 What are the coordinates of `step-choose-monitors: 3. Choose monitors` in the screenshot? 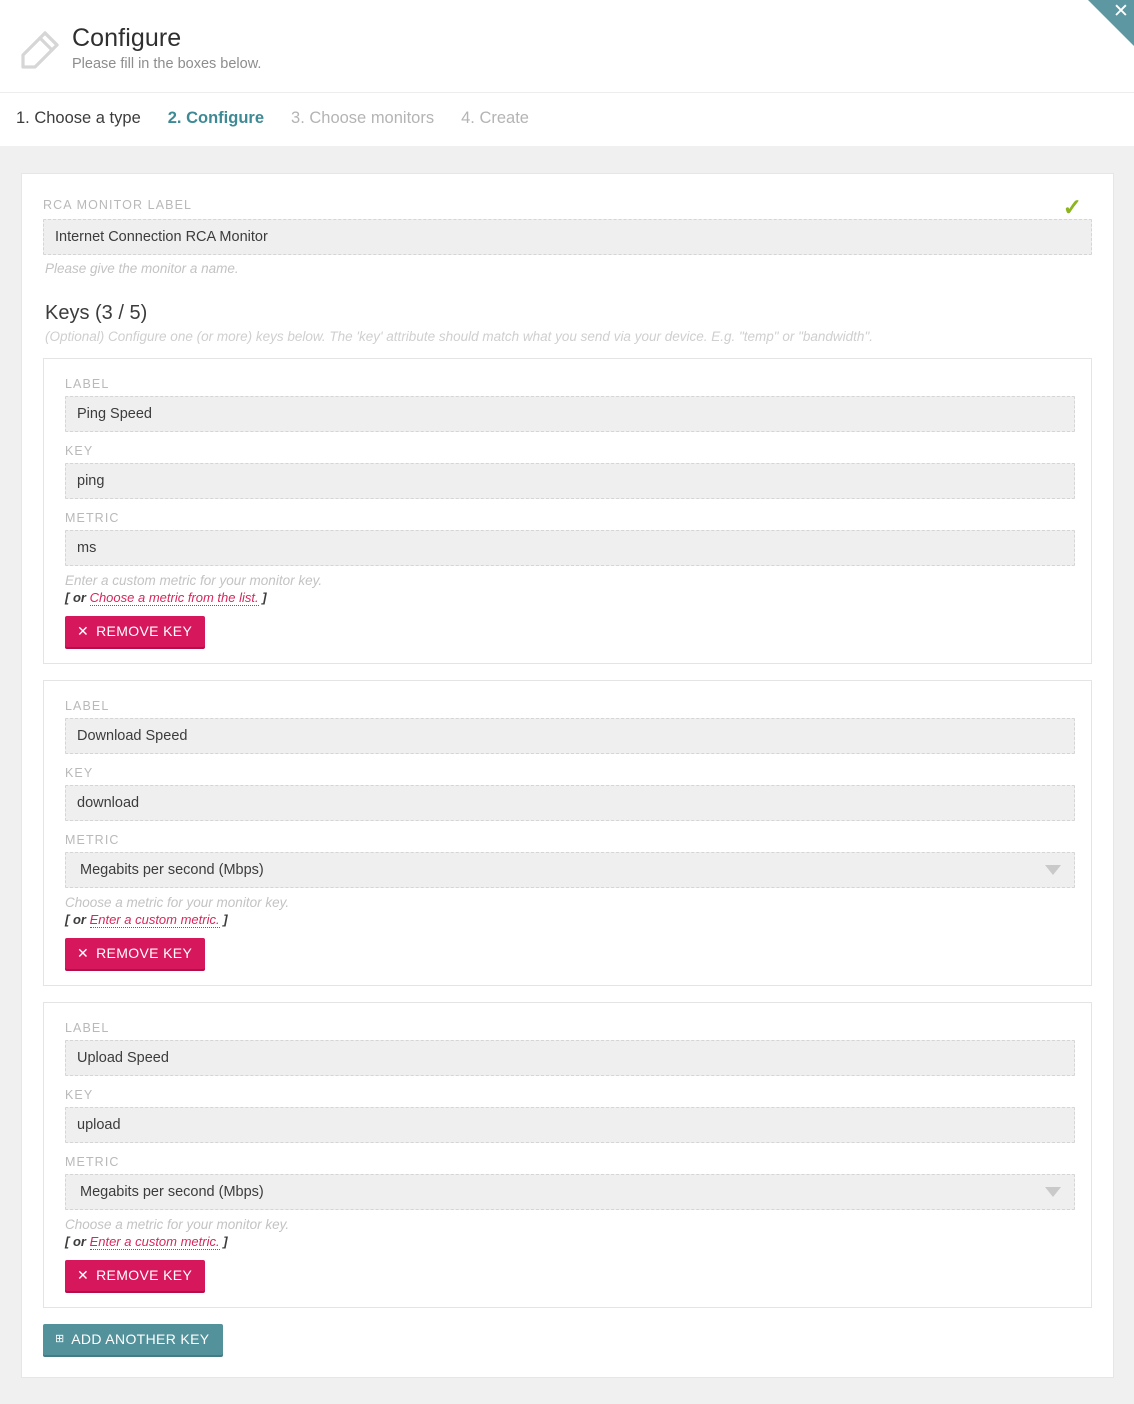 It's located at (362, 118).